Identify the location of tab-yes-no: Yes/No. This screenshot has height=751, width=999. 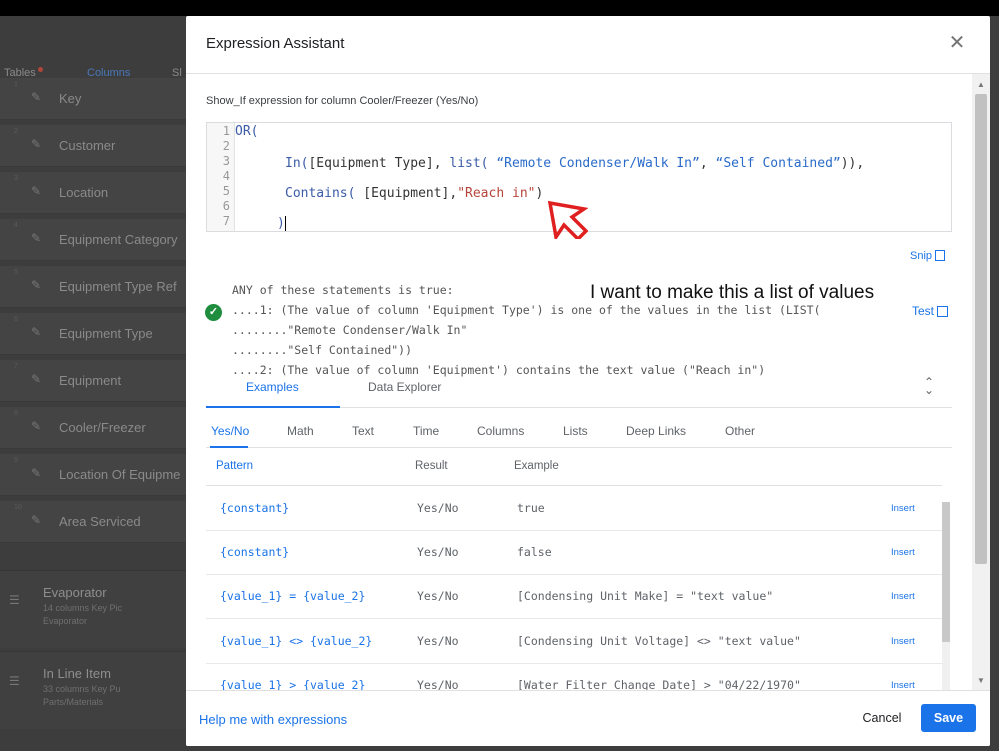
(230, 431).